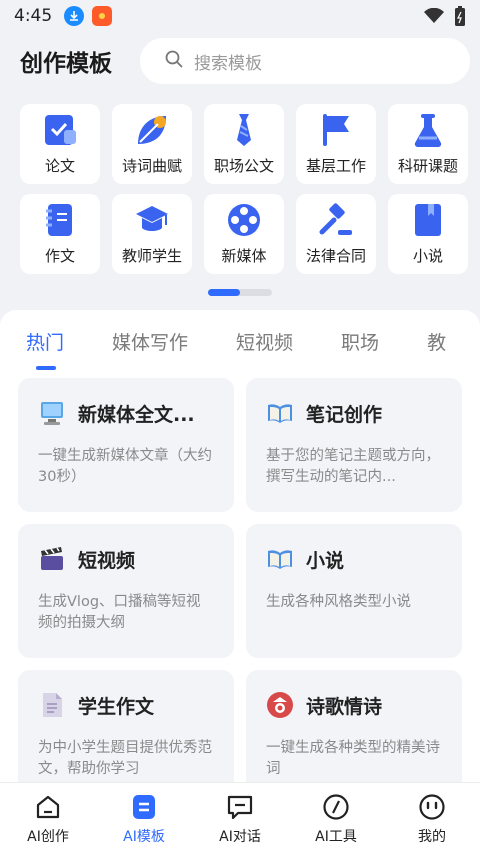  I want to click on template-label: 论文, so click(59, 166).